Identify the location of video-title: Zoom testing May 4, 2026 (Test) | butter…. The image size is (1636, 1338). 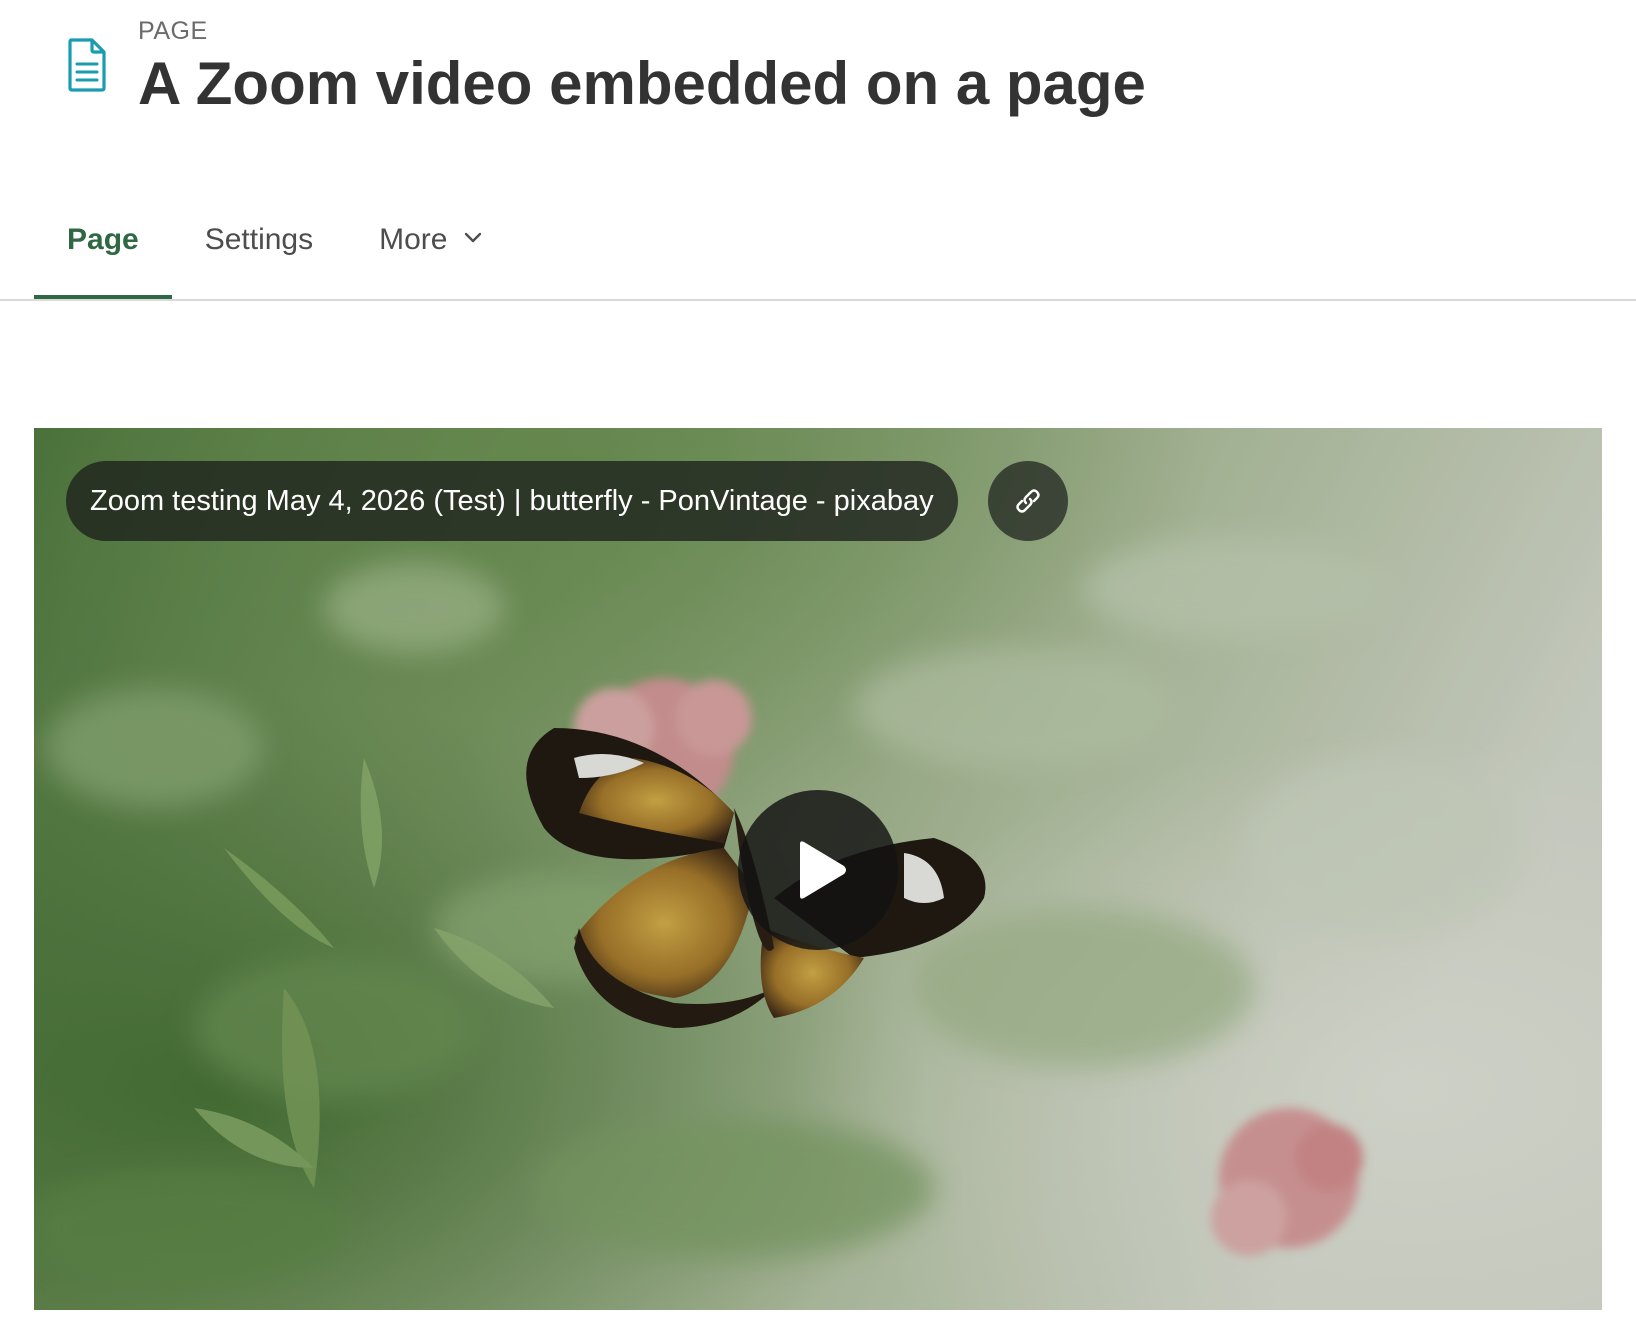
(512, 501).